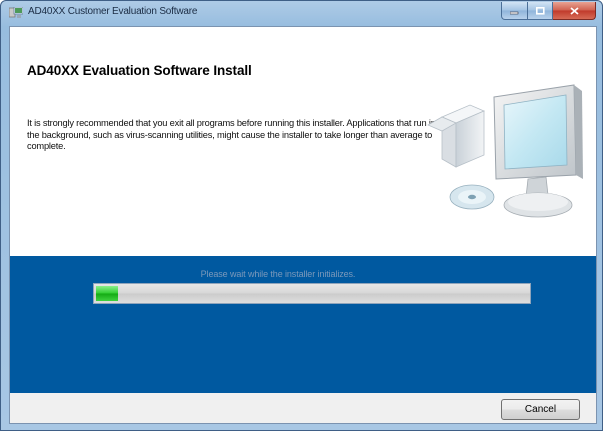 This screenshot has width=603, height=431. I want to click on progress-bar-fill, so click(107, 293).